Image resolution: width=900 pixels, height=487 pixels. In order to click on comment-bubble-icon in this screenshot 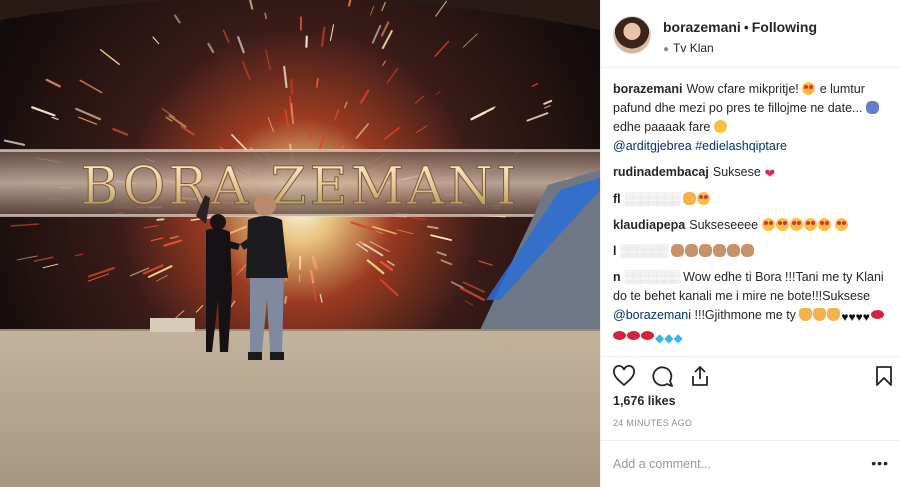, I will do `click(662, 376)`.